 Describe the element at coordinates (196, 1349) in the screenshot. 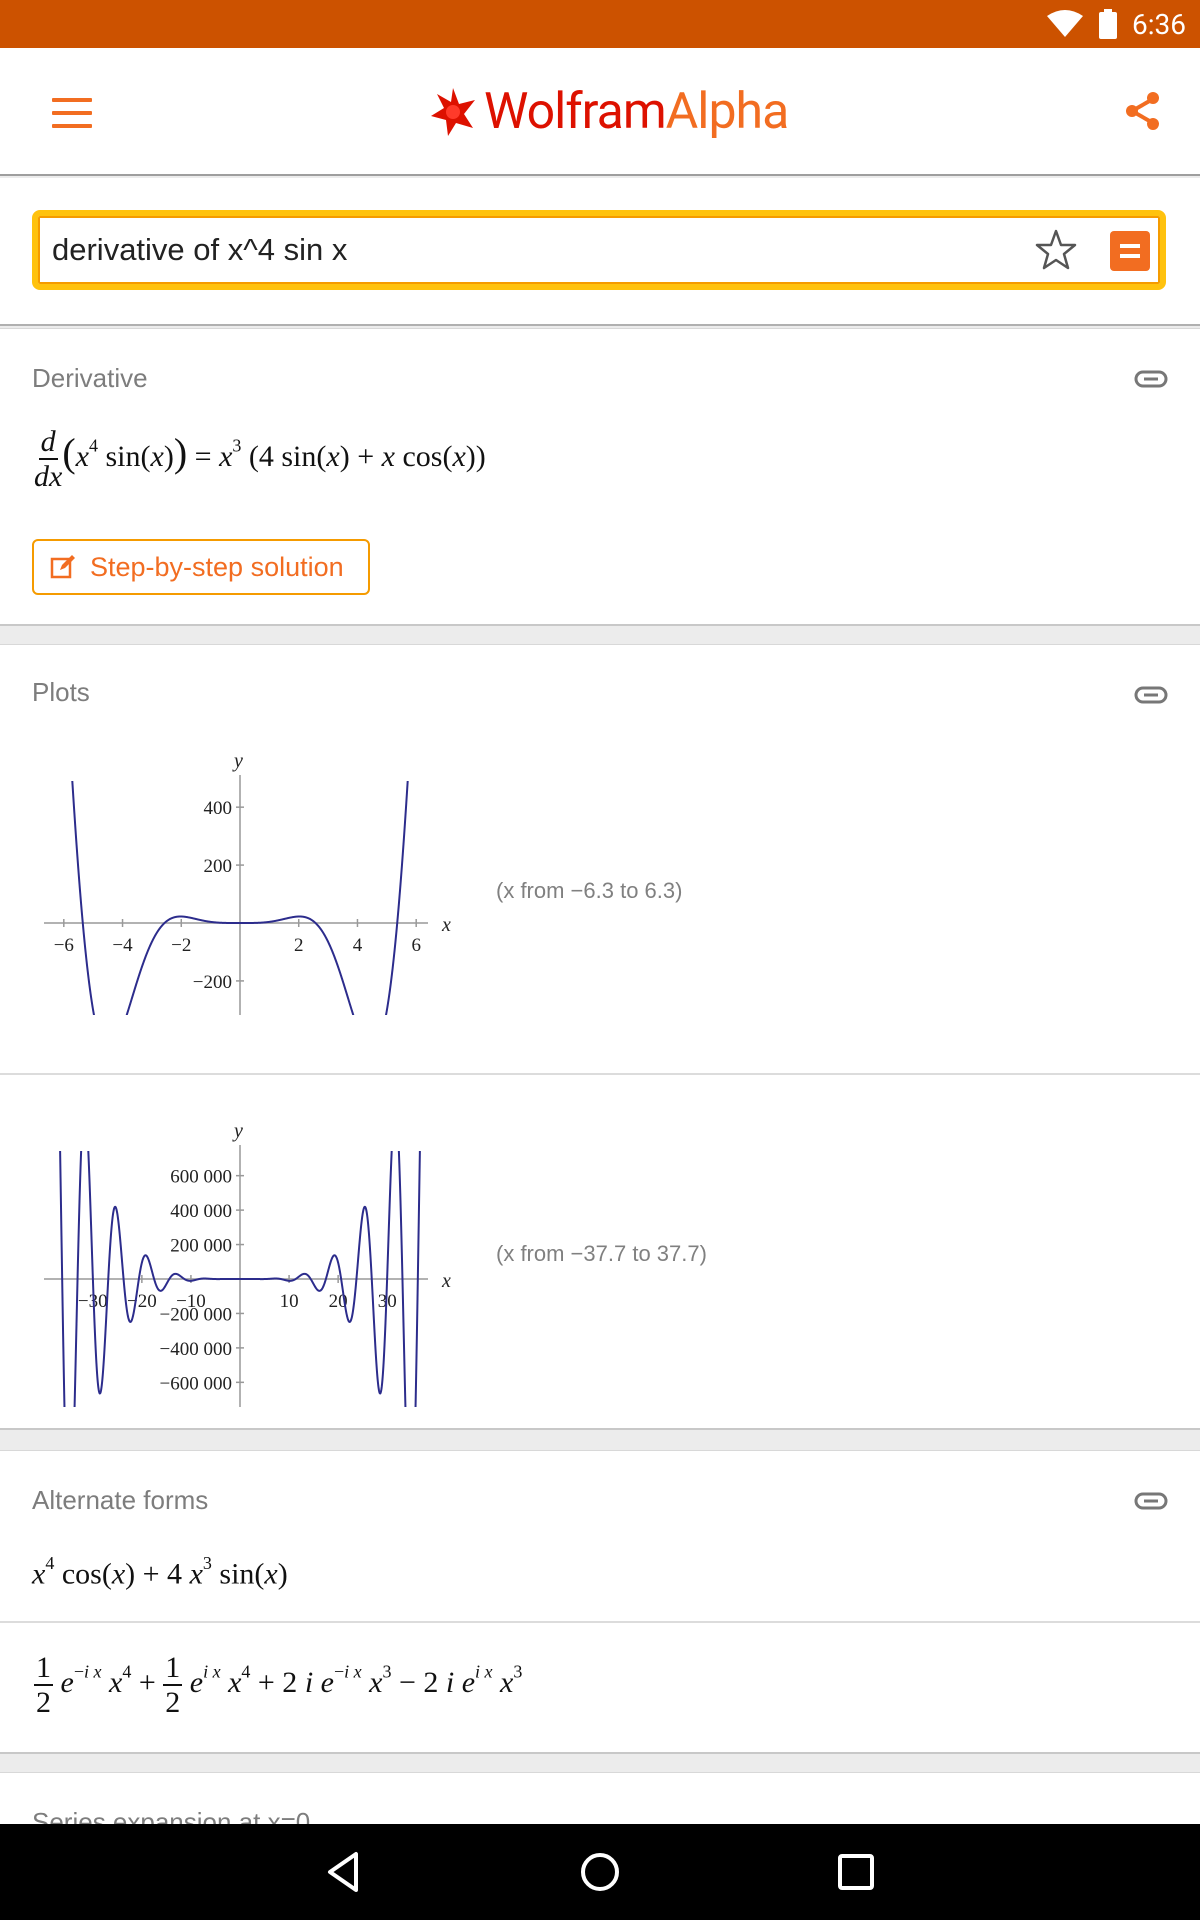

I see `y-tick-label: −400 000` at that location.